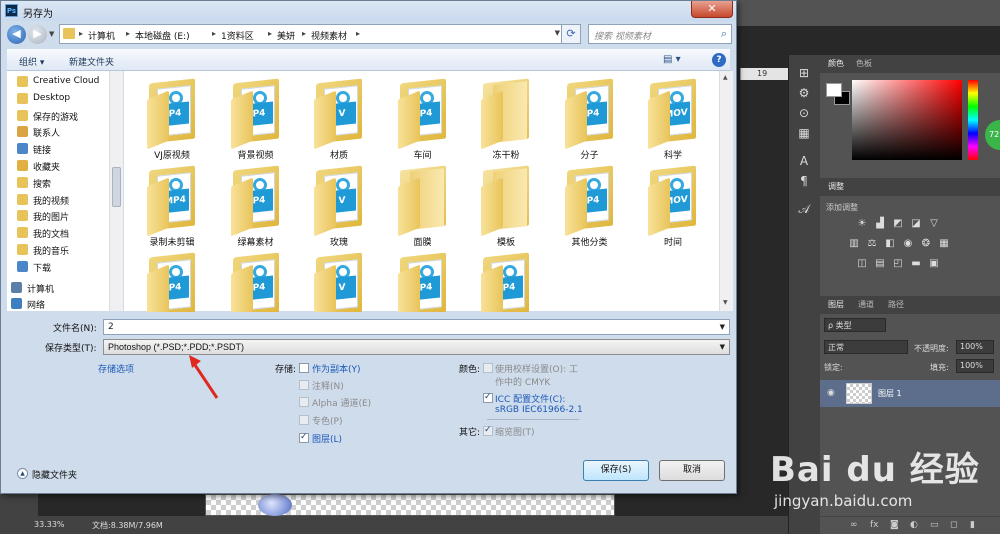  I want to click on thumbnail-checkbox, so click(488, 430).